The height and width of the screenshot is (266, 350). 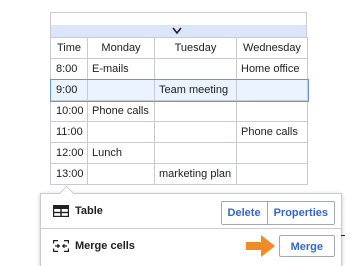 I want to click on table-cell: 12:00, so click(x=69, y=153).